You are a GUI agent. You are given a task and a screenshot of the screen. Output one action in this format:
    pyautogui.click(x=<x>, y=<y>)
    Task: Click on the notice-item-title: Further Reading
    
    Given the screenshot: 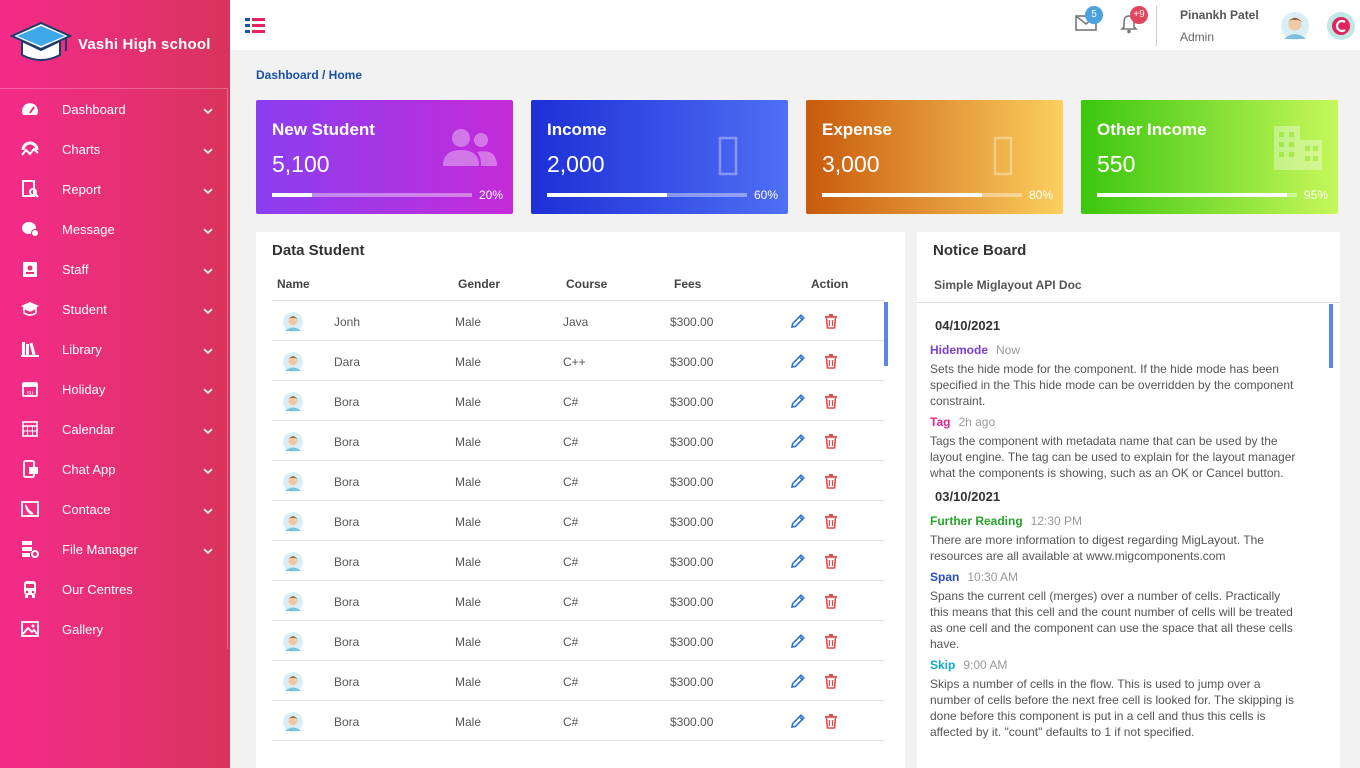 What is the action you would take?
    pyautogui.click(x=976, y=521)
    